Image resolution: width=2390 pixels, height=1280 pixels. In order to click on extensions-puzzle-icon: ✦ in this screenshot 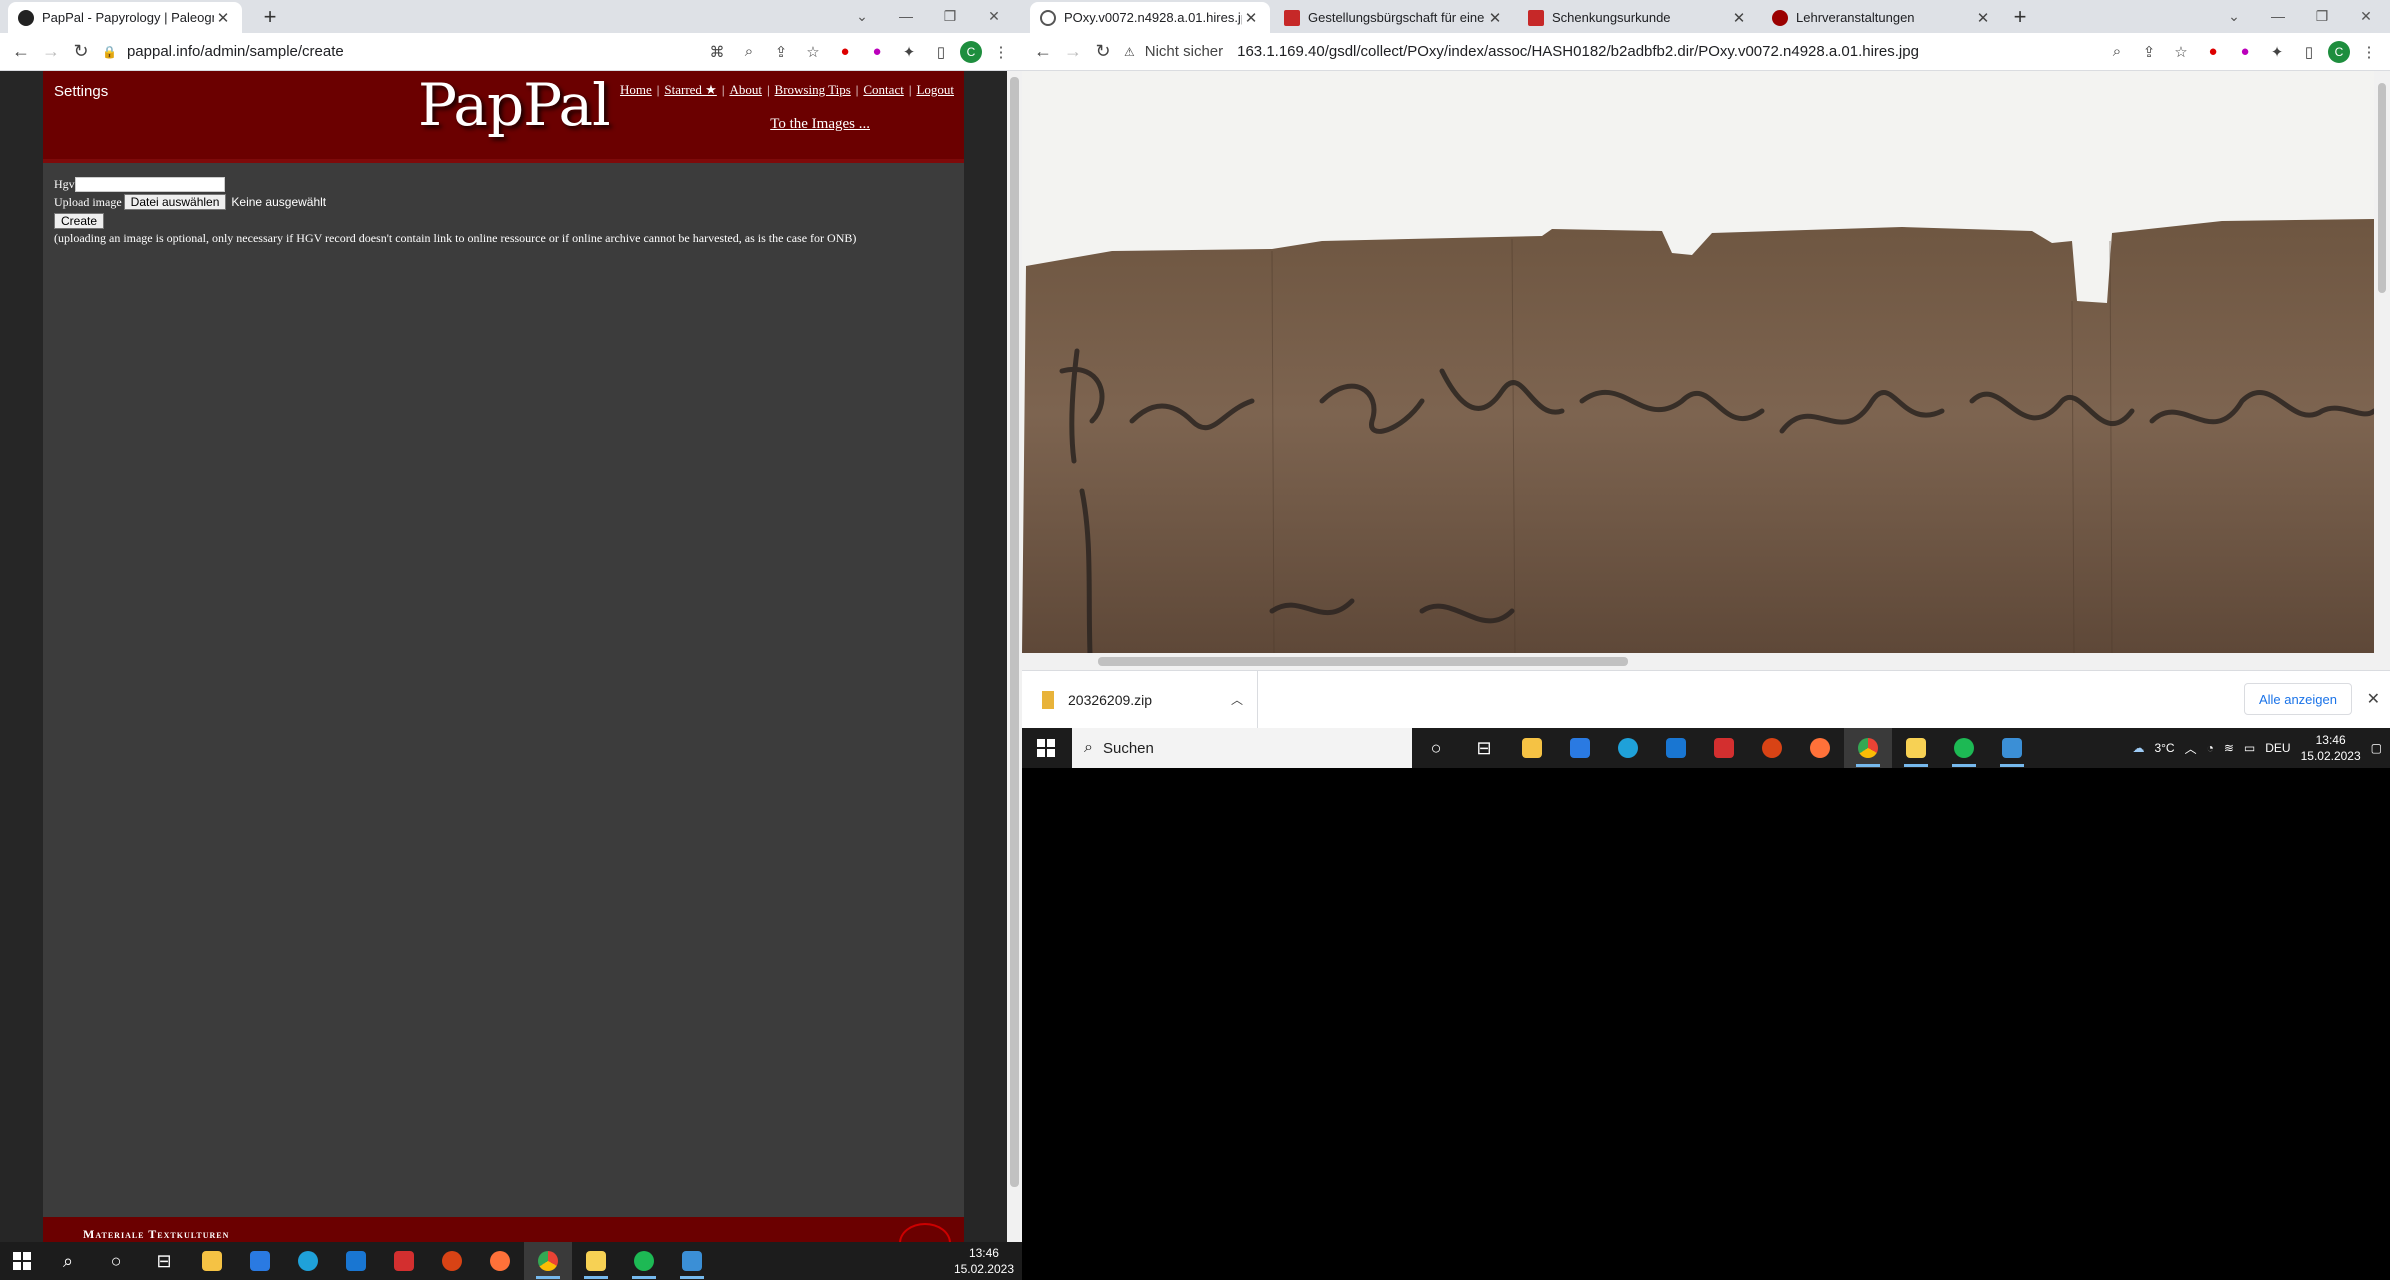, I will do `click(2277, 52)`.